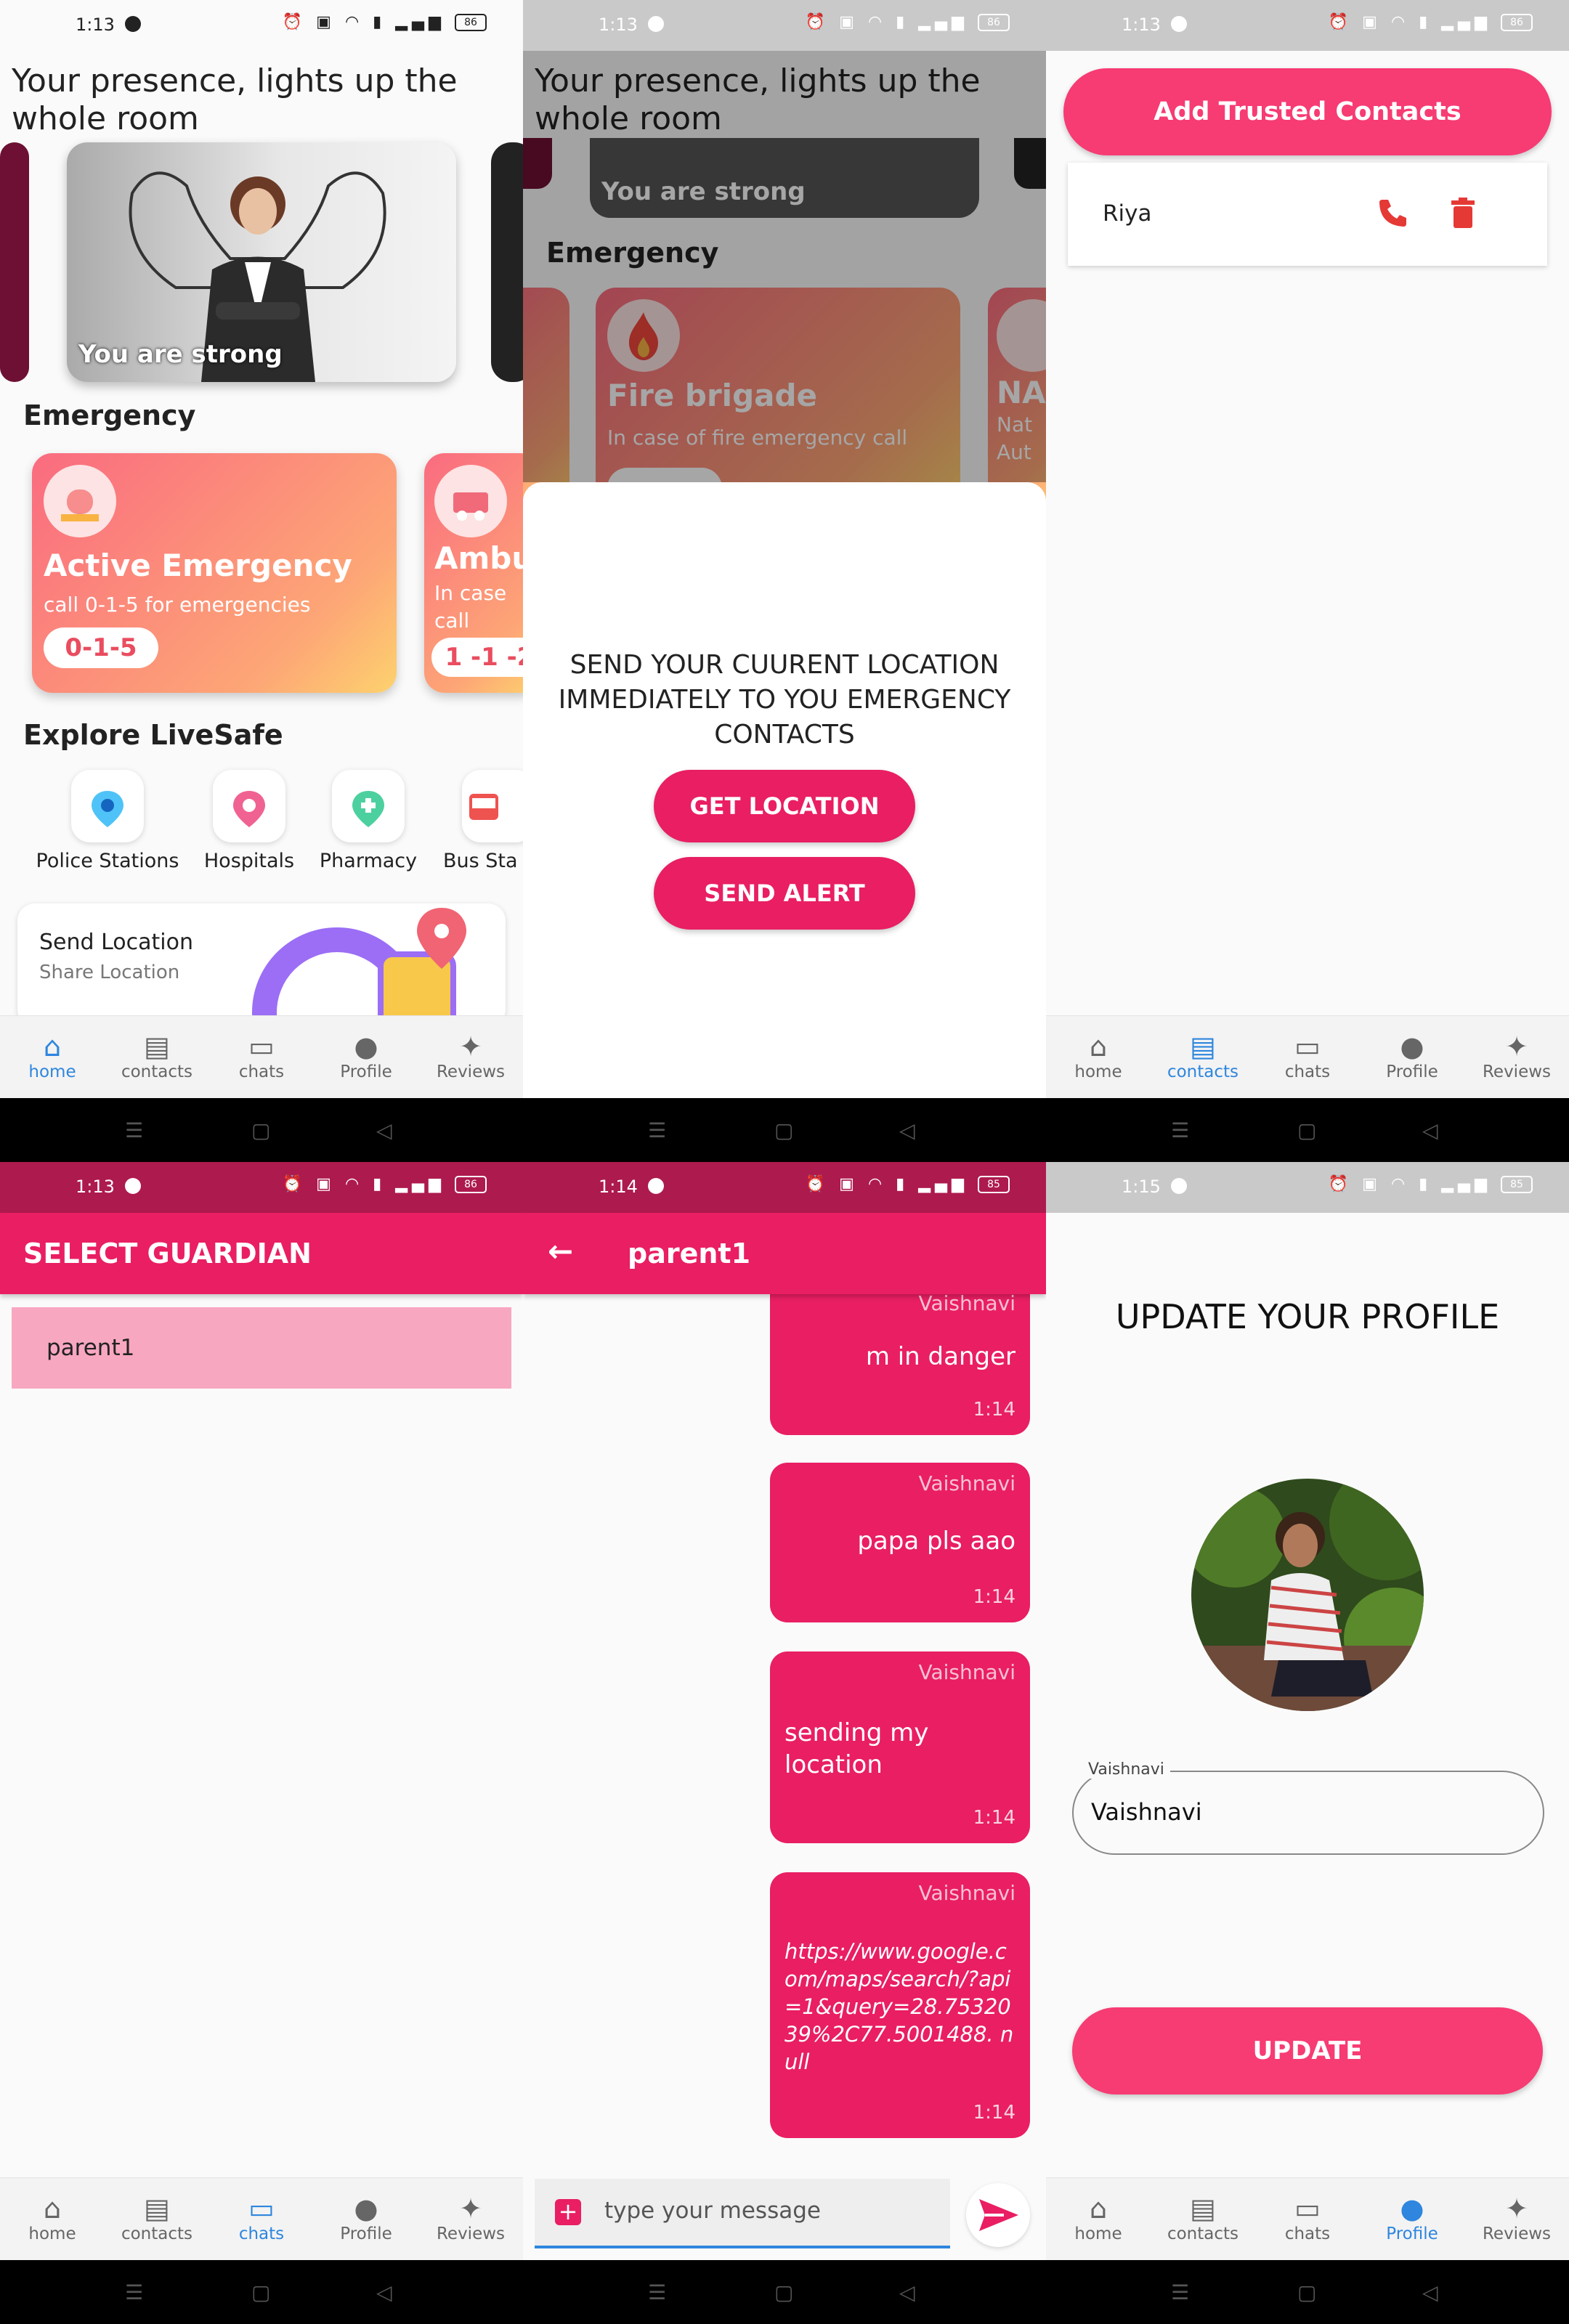 The width and height of the screenshot is (1569, 2324). Describe the element at coordinates (261, 1187) in the screenshot. I see `status-bar: 1:13 ⏰ ▣ ◠ ▮ ▂▄▆ 86` at that location.